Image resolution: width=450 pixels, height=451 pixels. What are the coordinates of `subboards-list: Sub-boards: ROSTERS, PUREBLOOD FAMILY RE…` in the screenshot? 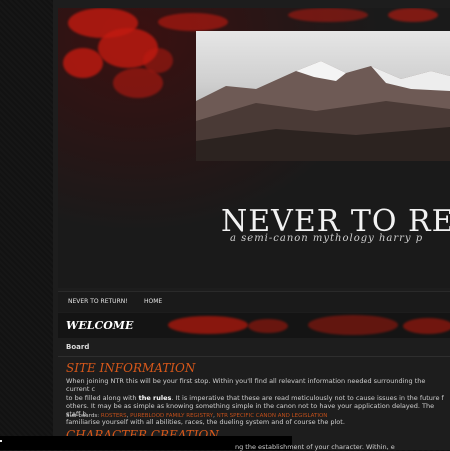 It's located at (197, 416).